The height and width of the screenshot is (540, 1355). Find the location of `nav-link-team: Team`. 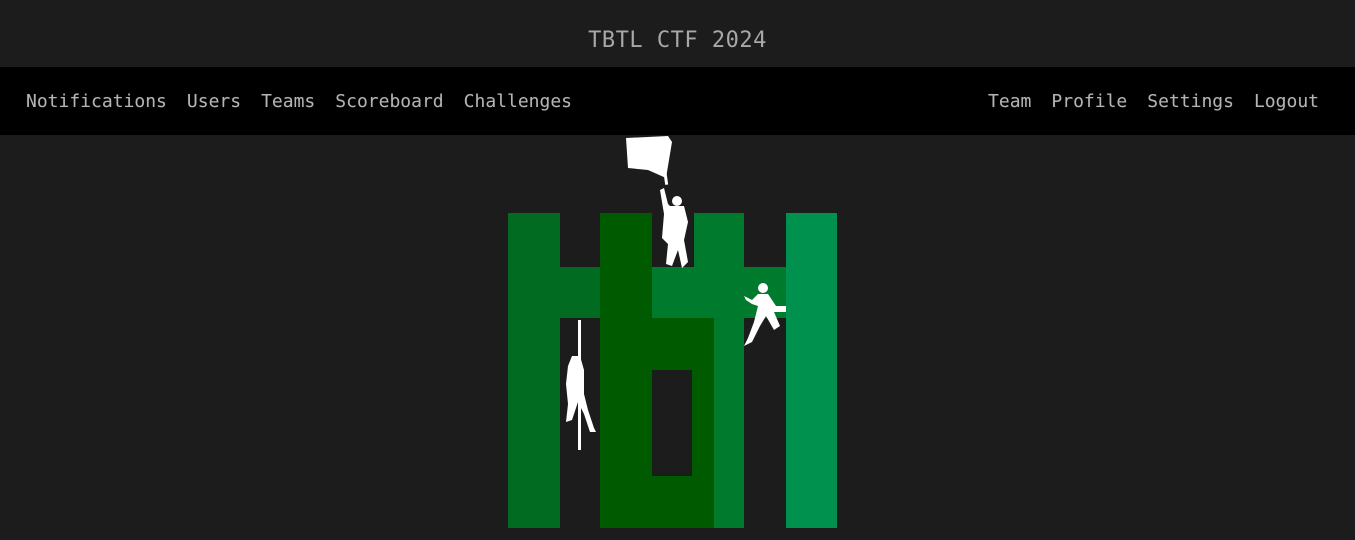

nav-link-team: Team is located at coordinates (1009, 101).